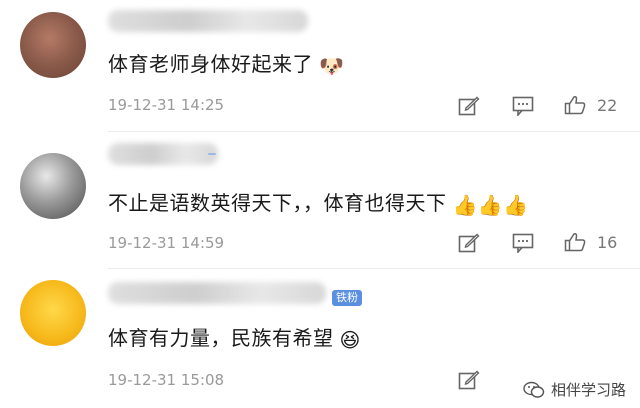  I want to click on thumbs-up-emoji: 👍👍👍, so click(490, 204).